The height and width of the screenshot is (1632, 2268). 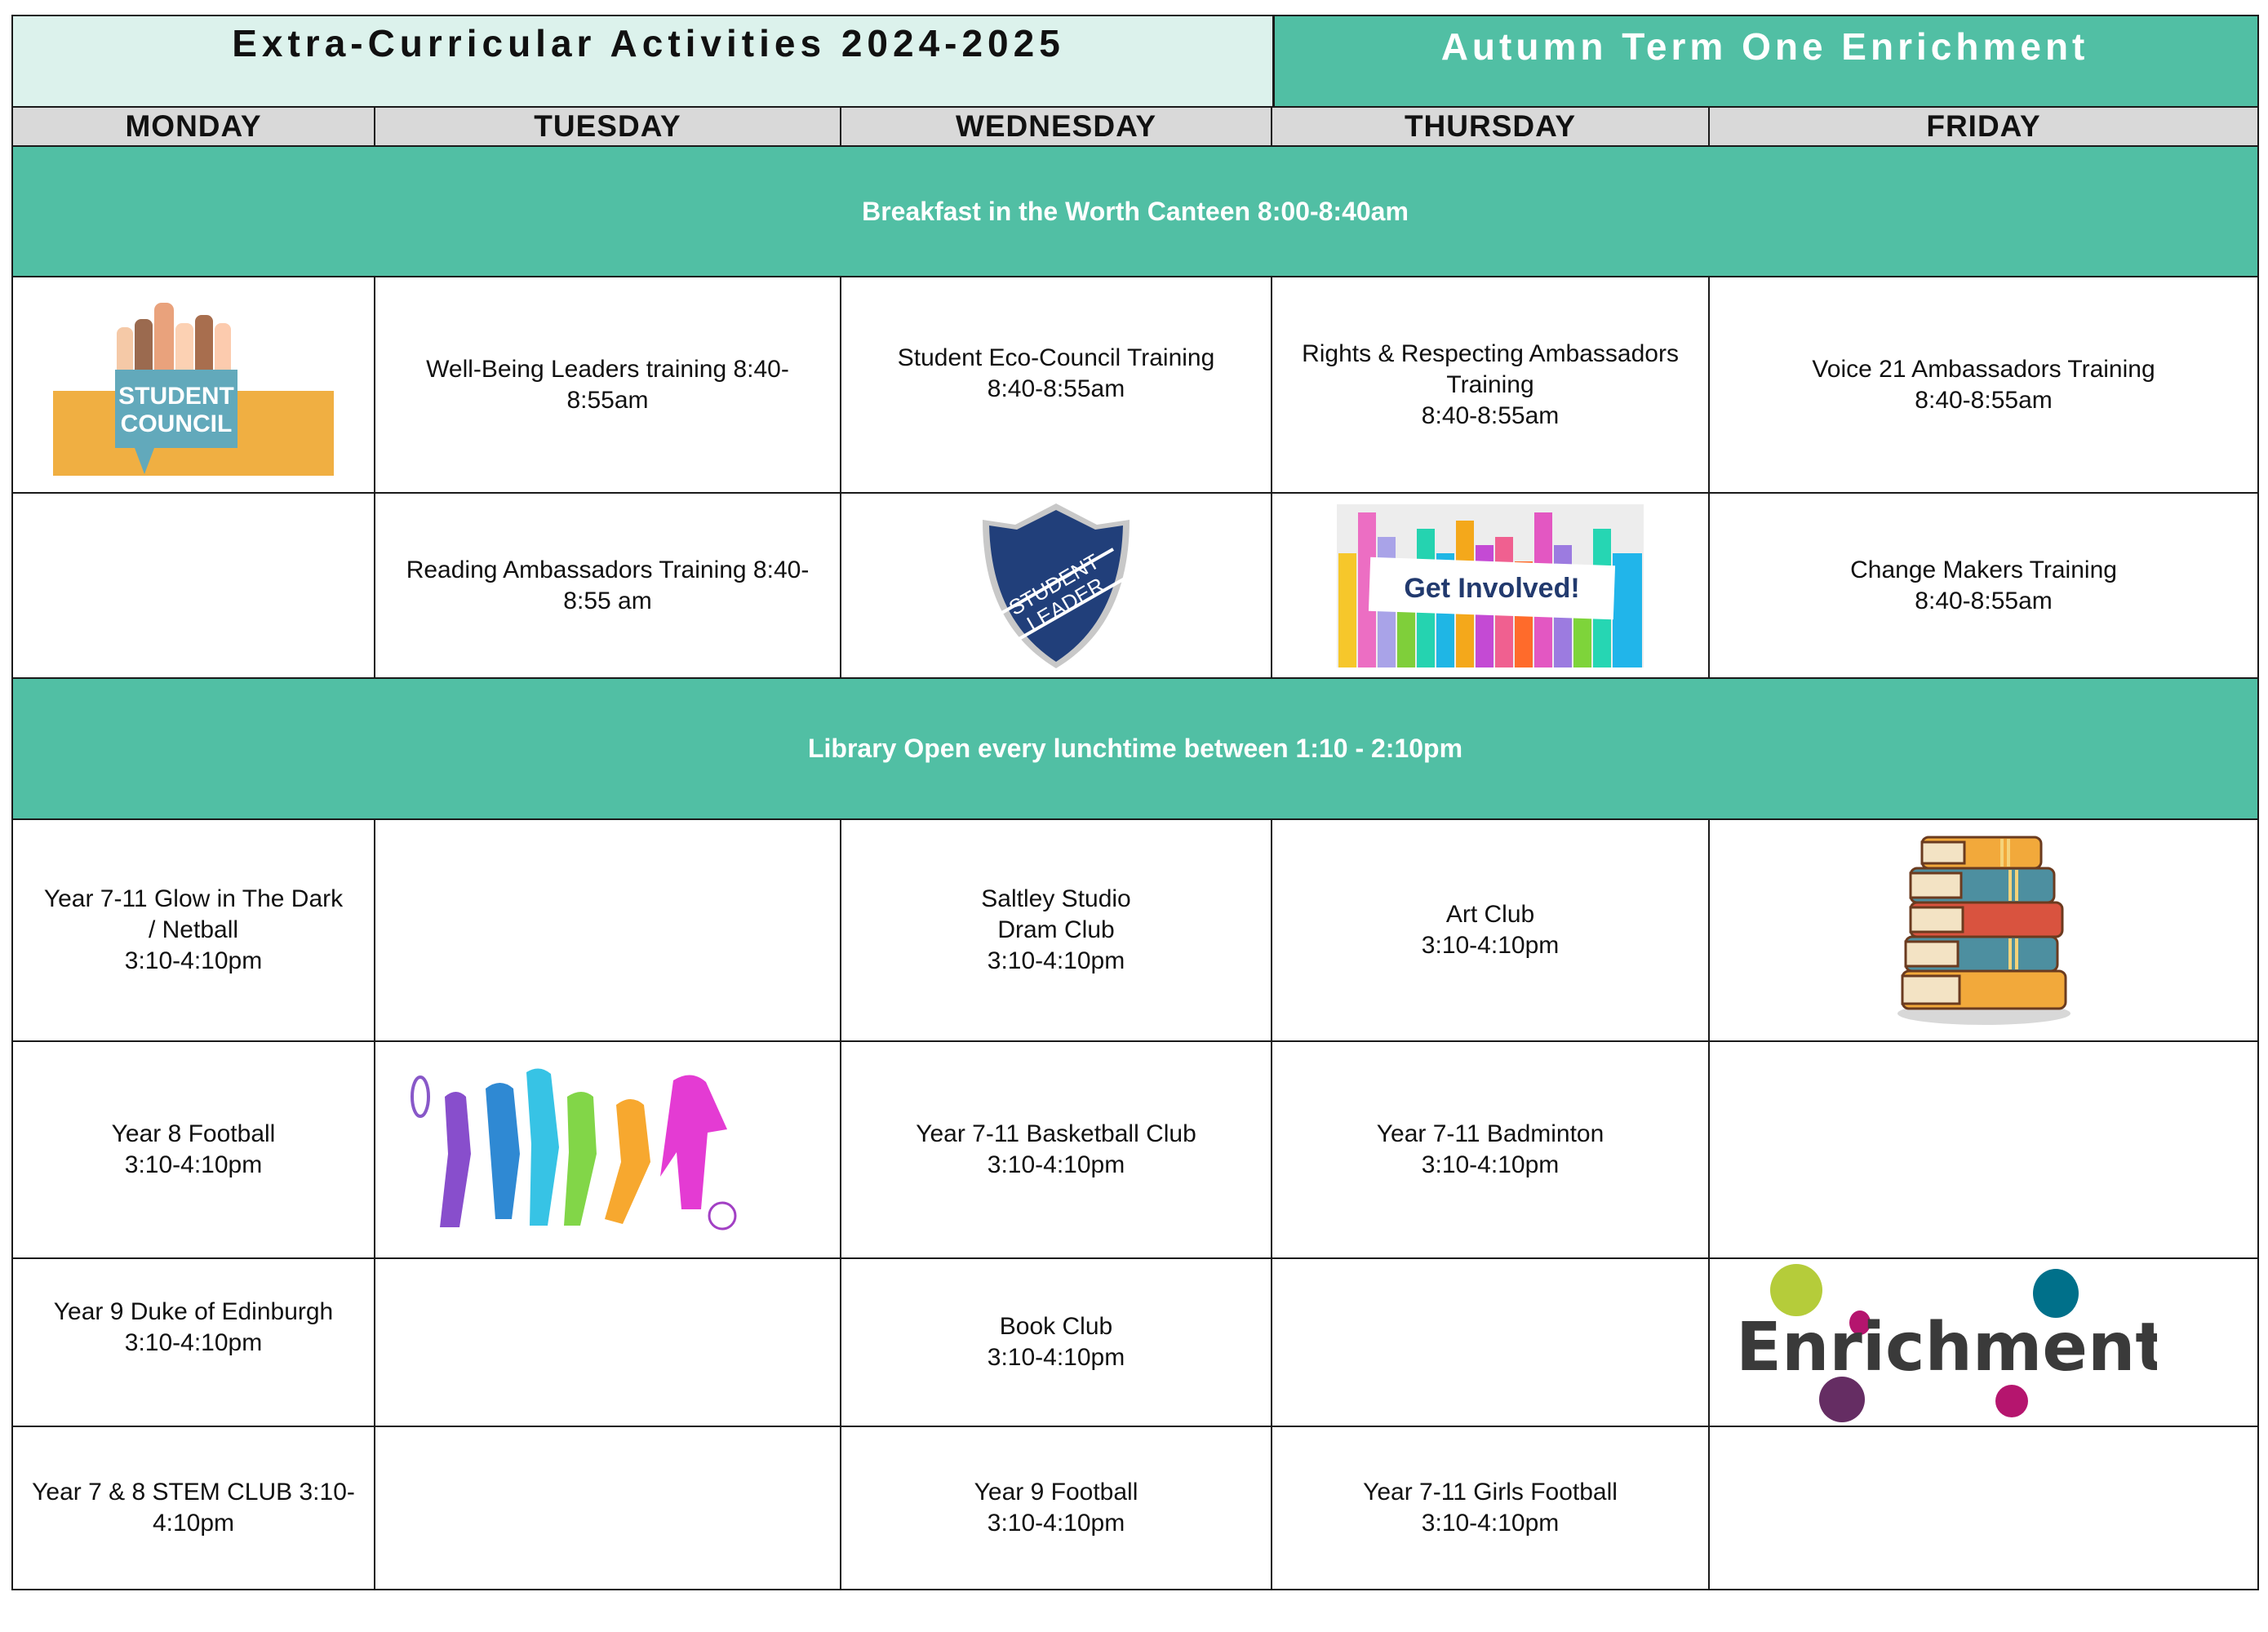 What do you see at coordinates (1491, 930) in the screenshot?
I see `thursday-afternoon-1: Art Club 3:10-4:10pm` at bounding box center [1491, 930].